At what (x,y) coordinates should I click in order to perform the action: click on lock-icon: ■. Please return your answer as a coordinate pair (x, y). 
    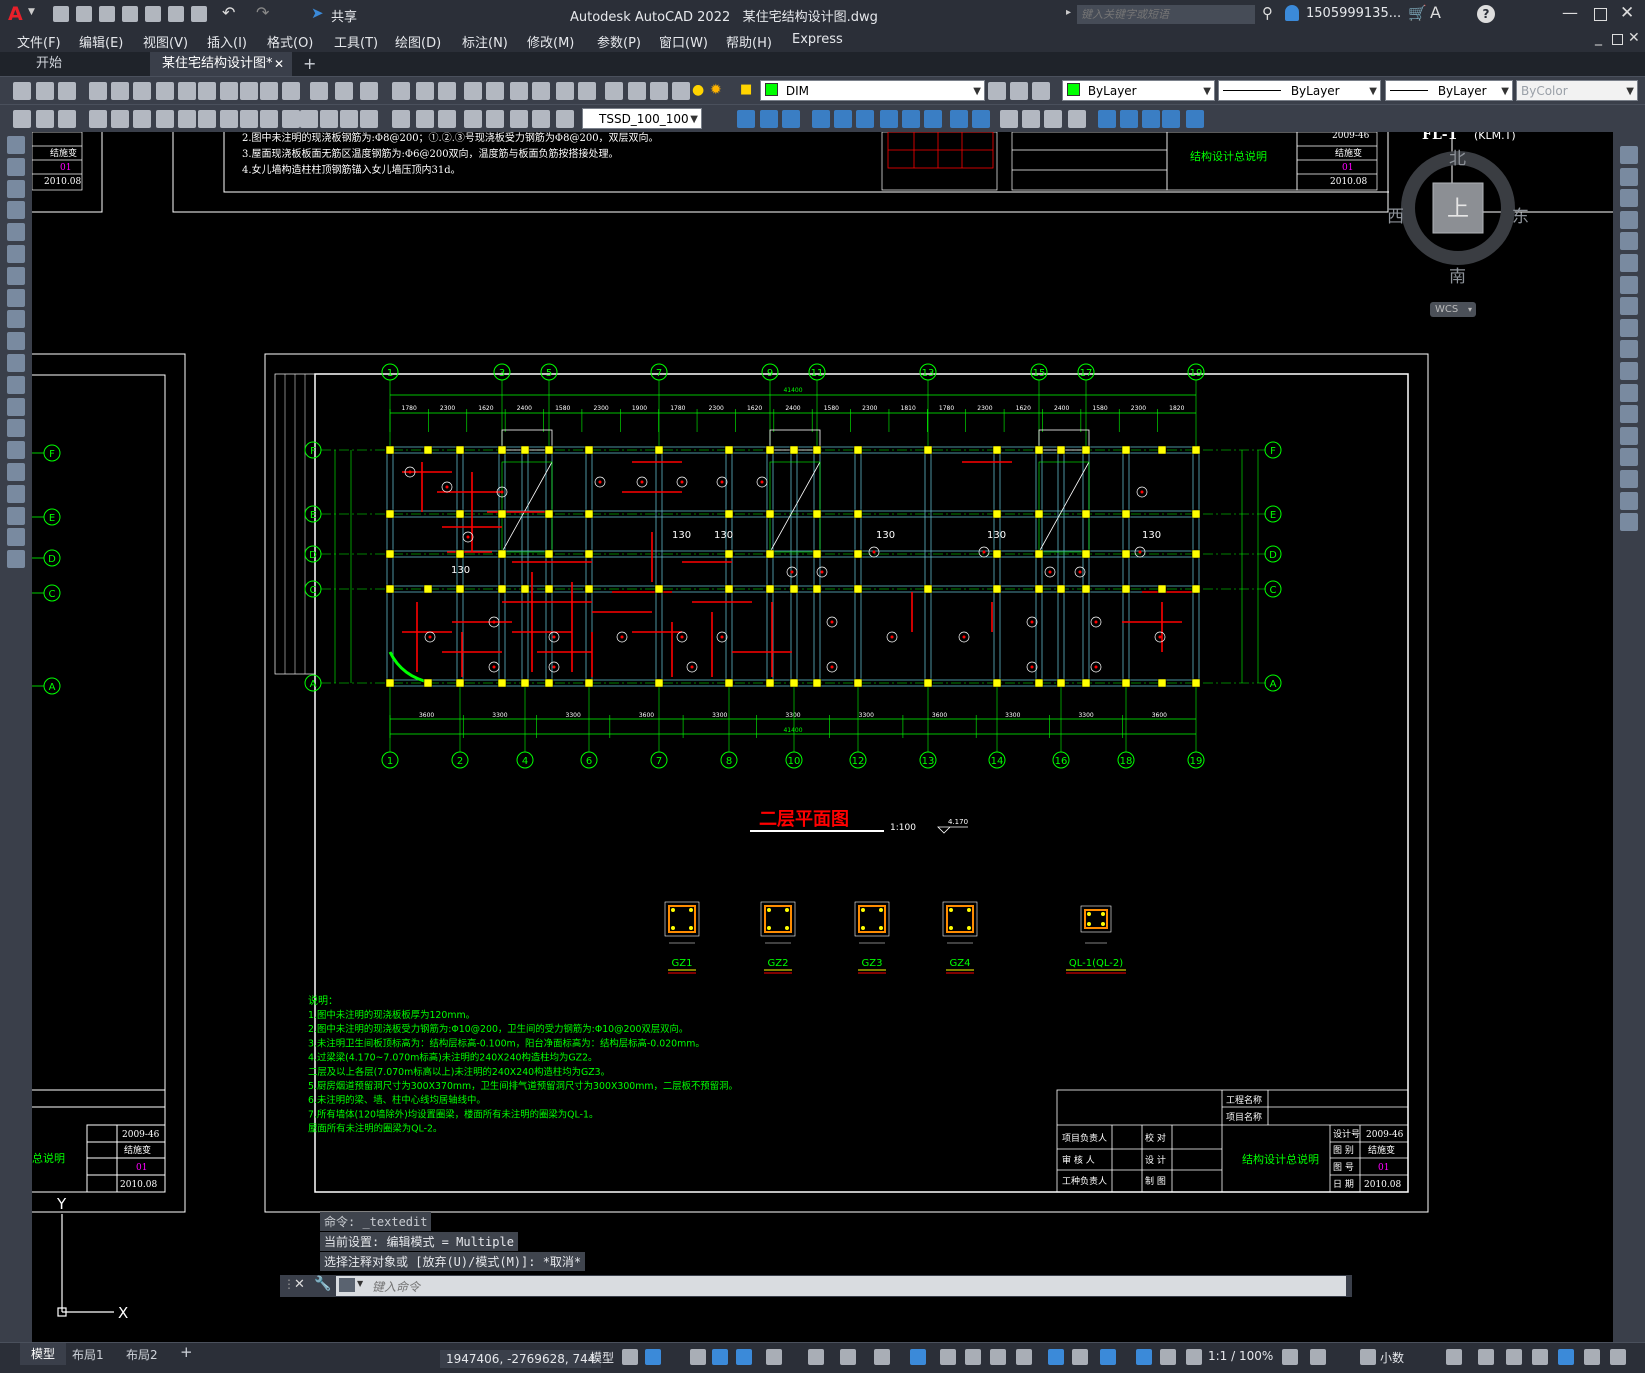
    Looking at the image, I should click on (746, 89).